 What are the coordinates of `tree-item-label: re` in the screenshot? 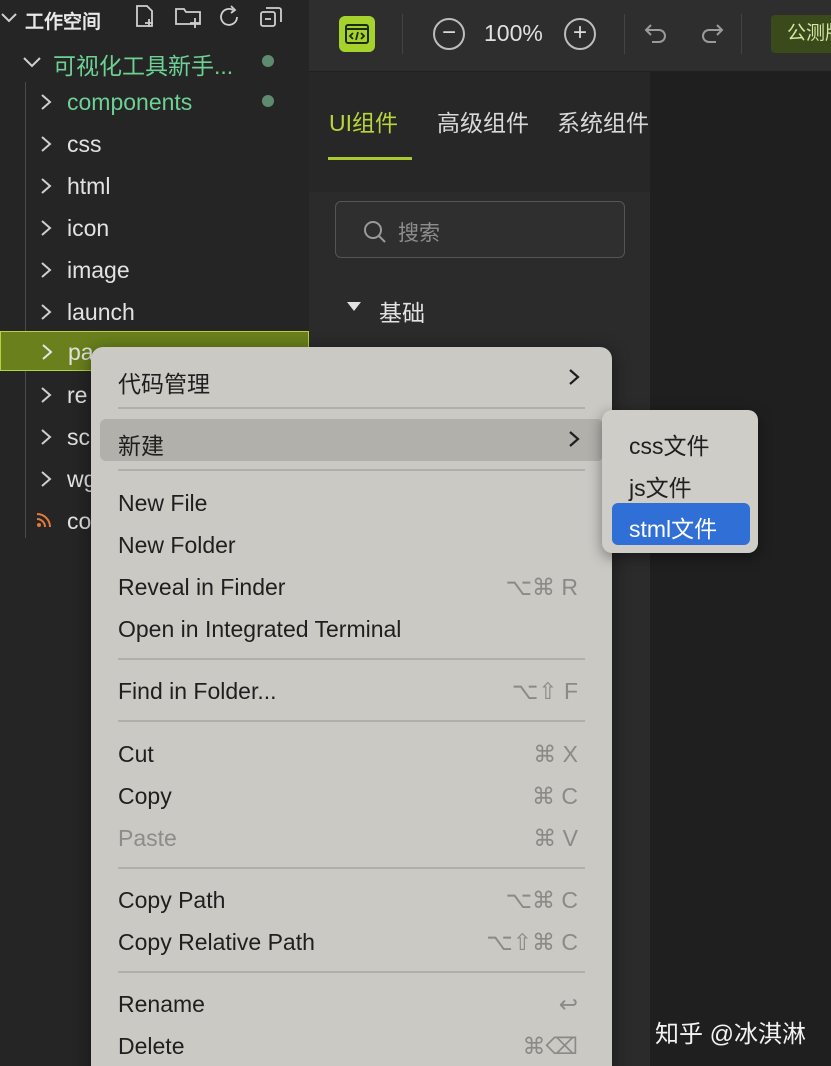 It's located at (77, 395).